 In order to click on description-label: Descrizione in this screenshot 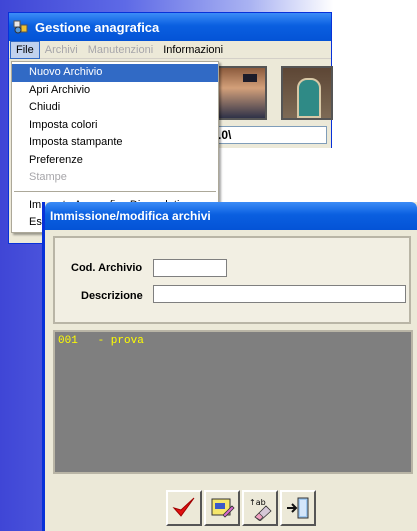, I will do `click(112, 296)`.